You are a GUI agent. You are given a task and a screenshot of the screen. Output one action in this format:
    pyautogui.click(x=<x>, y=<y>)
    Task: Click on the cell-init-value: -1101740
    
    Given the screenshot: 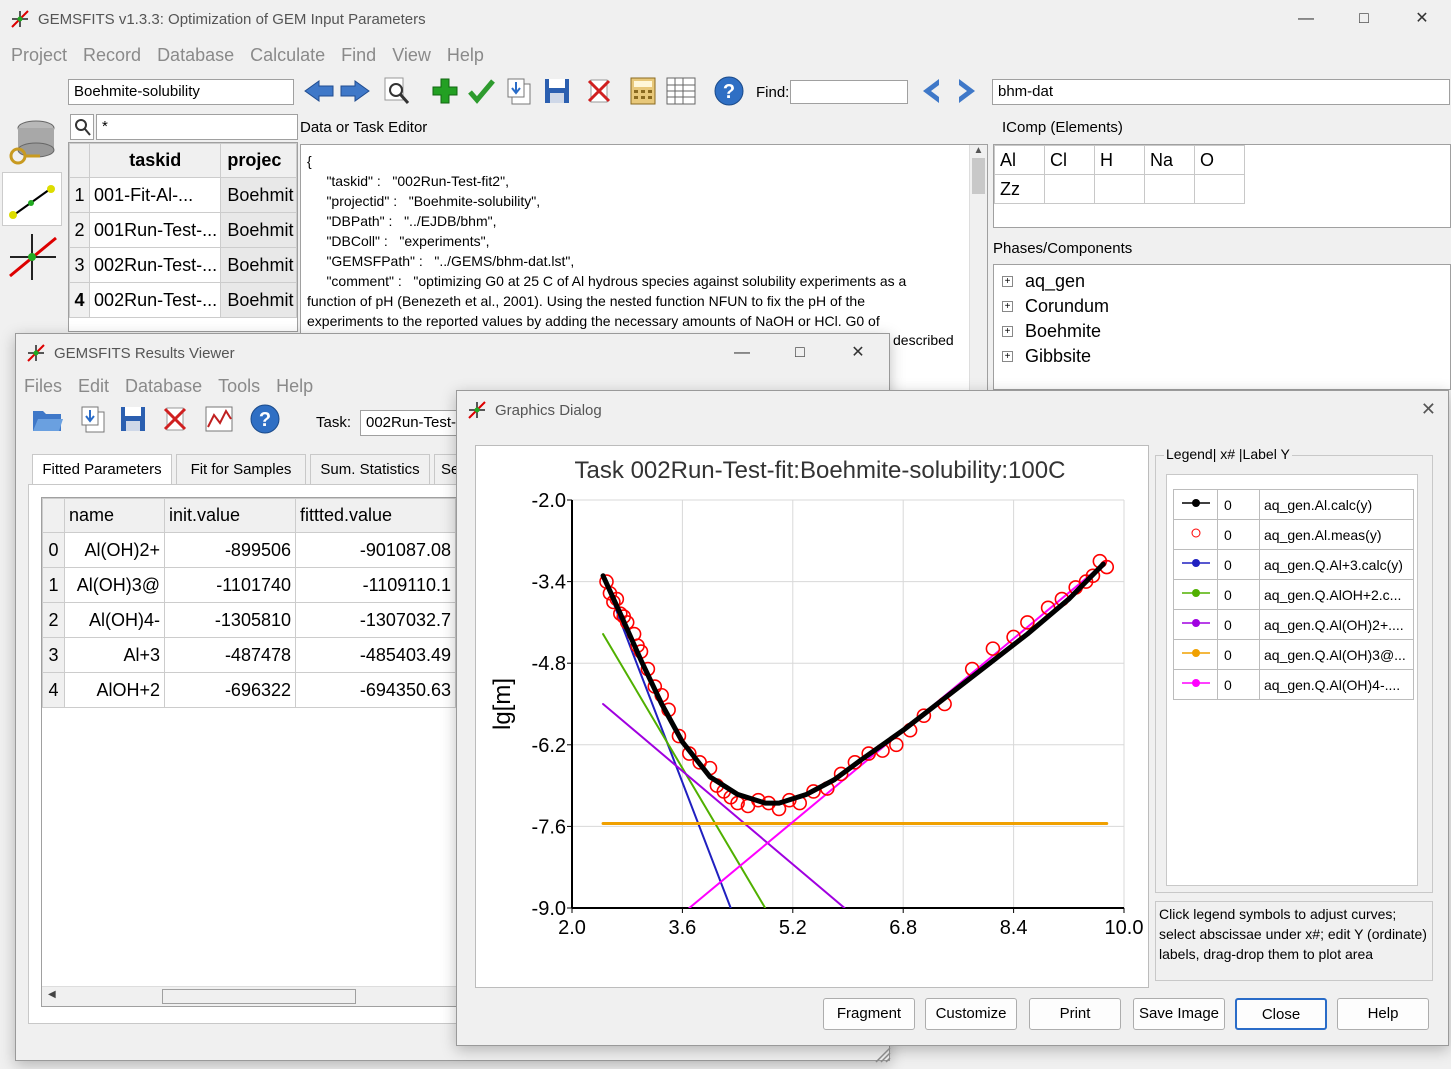 What is the action you would take?
    pyautogui.click(x=230, y=585)
    